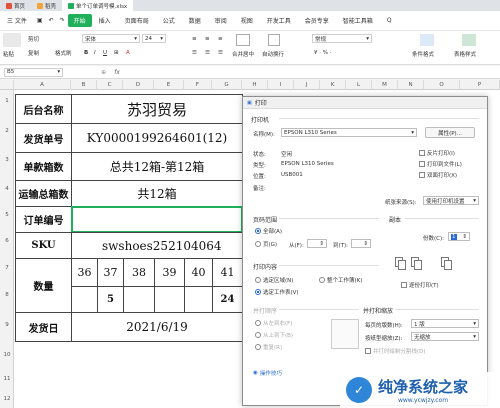  I want to click on reverse-print-option: 反片打印(I), so click(437, 153).